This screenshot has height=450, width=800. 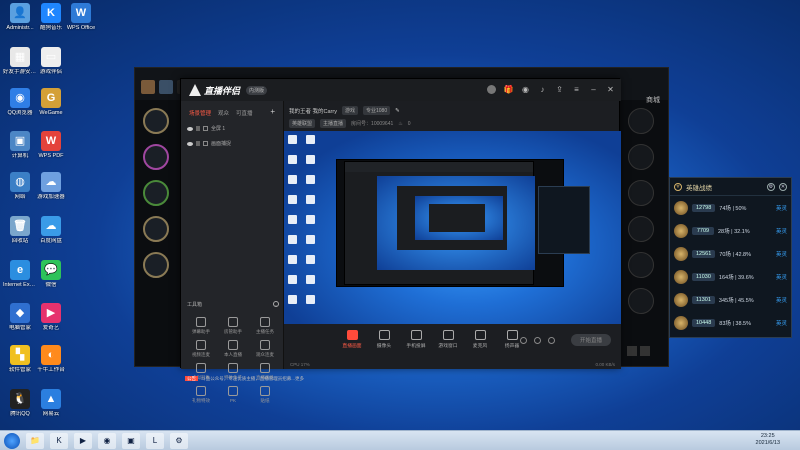 I want to click on tool-item: 贴纸, so click(x=265, y=395).